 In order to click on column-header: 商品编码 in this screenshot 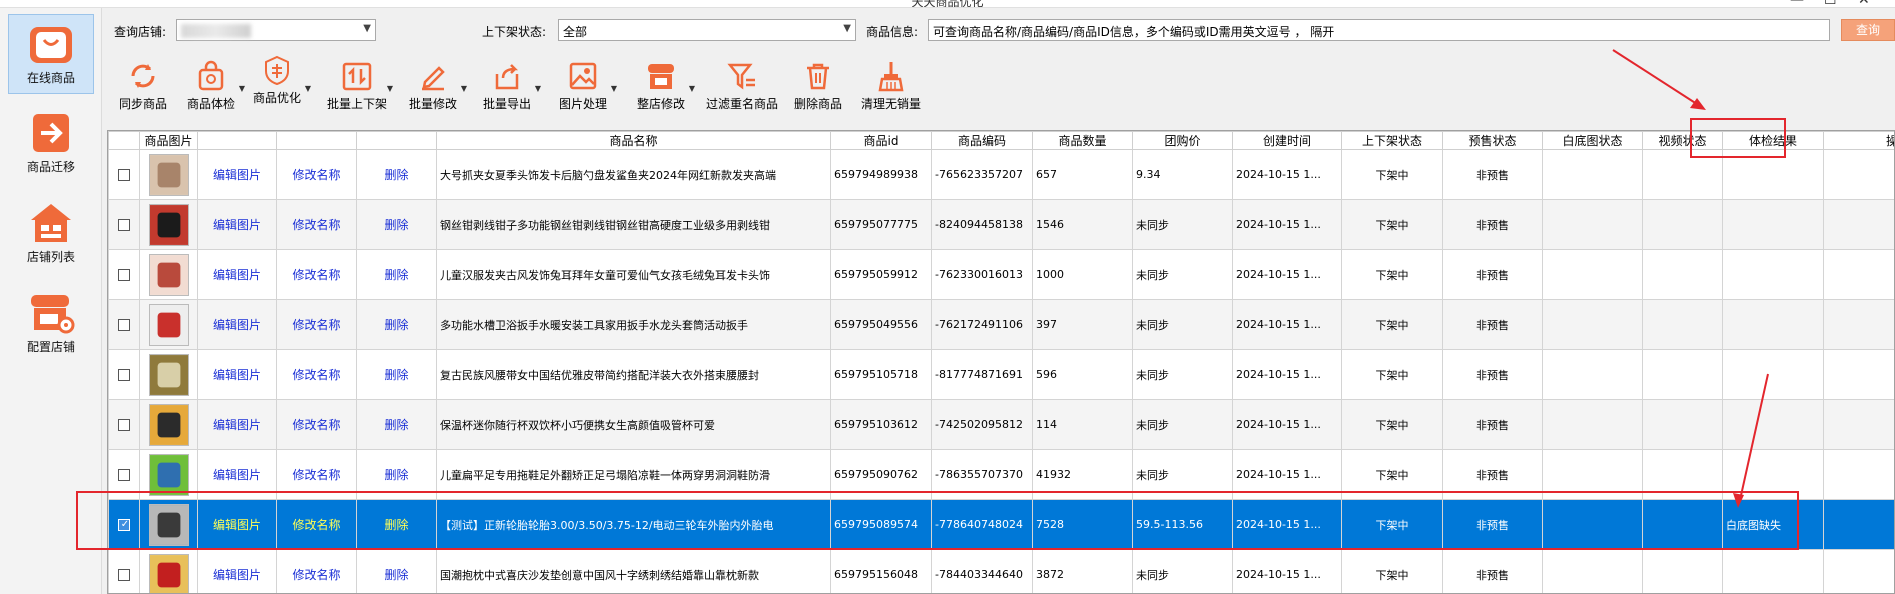, I will do `click(982, 140)`.